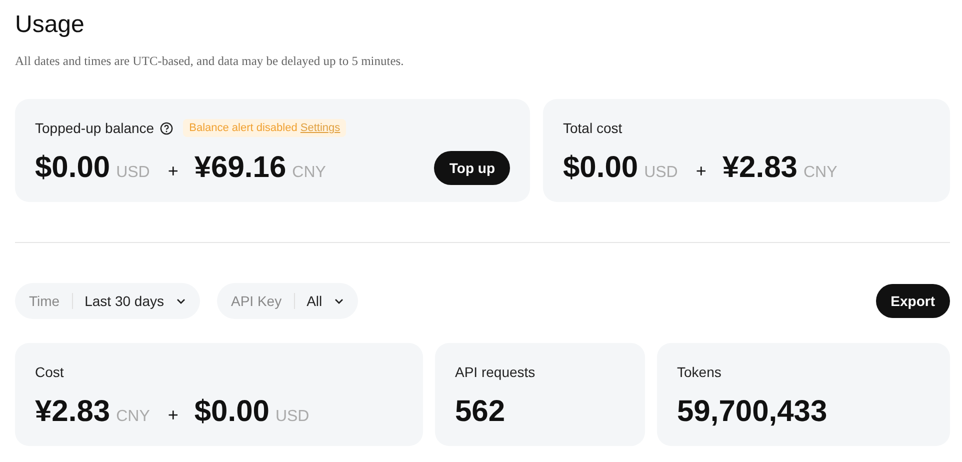 This screenshot has width=962, height=462. What do you see at coordinates (107, 301) in the screenshot?
I see `filter-dropdown: Time Last 30 days` at bounding box center [107, 301].